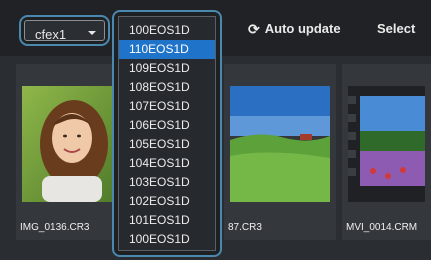  What do you see at coordinates (167, 49) in the screenshot?
I see `folder-option-selected: 110EOS1D` at bounding box center [167, 49].